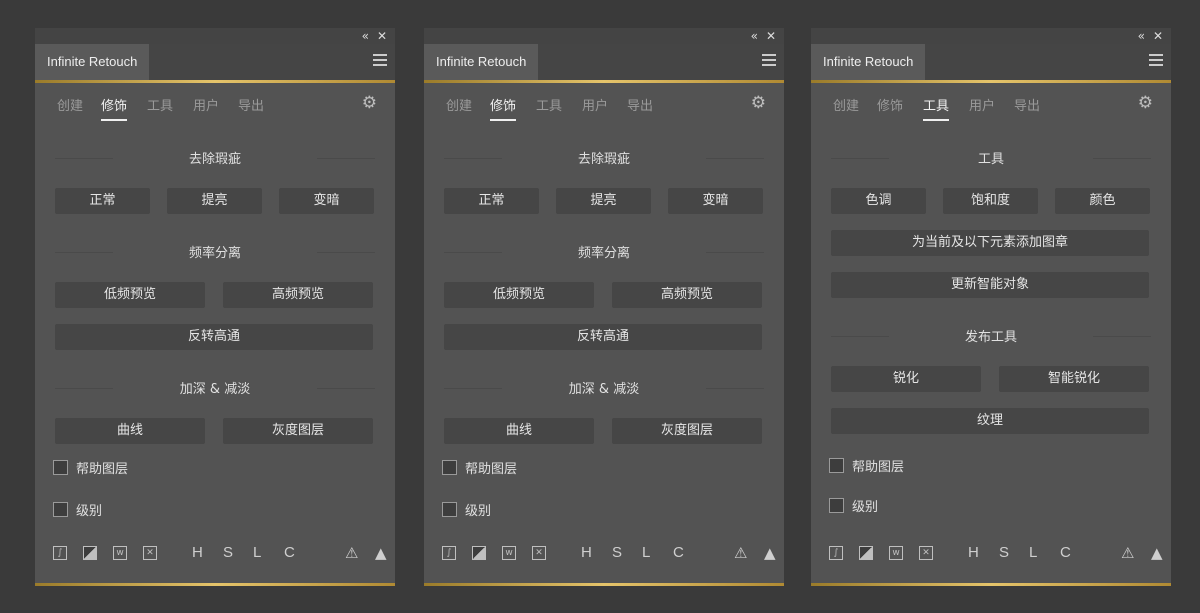 The width and height of the screenshot is (1200, 613). I want to click on section-dodge-burn: 加深 & 减淡, so click(604, 387).